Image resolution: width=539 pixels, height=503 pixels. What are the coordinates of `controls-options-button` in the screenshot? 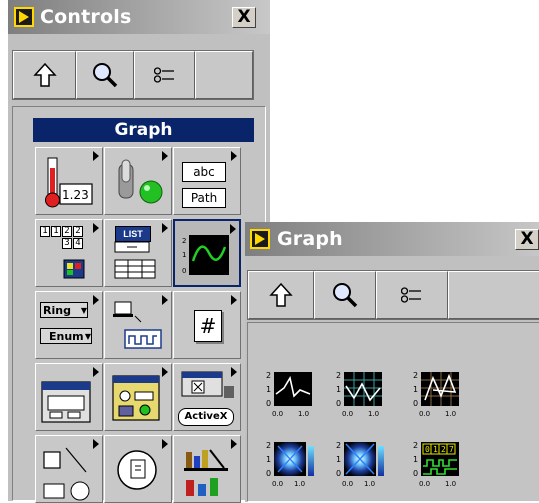 It's located at (164, 75).